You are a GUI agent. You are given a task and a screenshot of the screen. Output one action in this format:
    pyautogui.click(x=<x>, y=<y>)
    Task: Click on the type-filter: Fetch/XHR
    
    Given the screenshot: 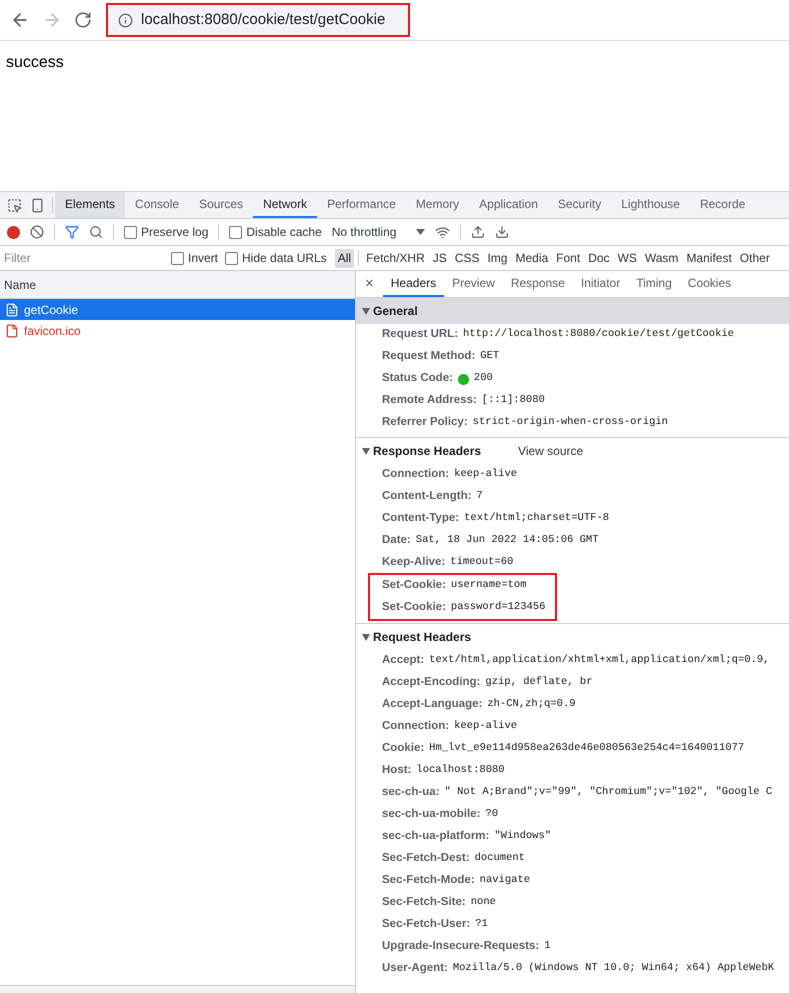 What is the action you would take?
    pyautogui.click(x=395, y=258)
    